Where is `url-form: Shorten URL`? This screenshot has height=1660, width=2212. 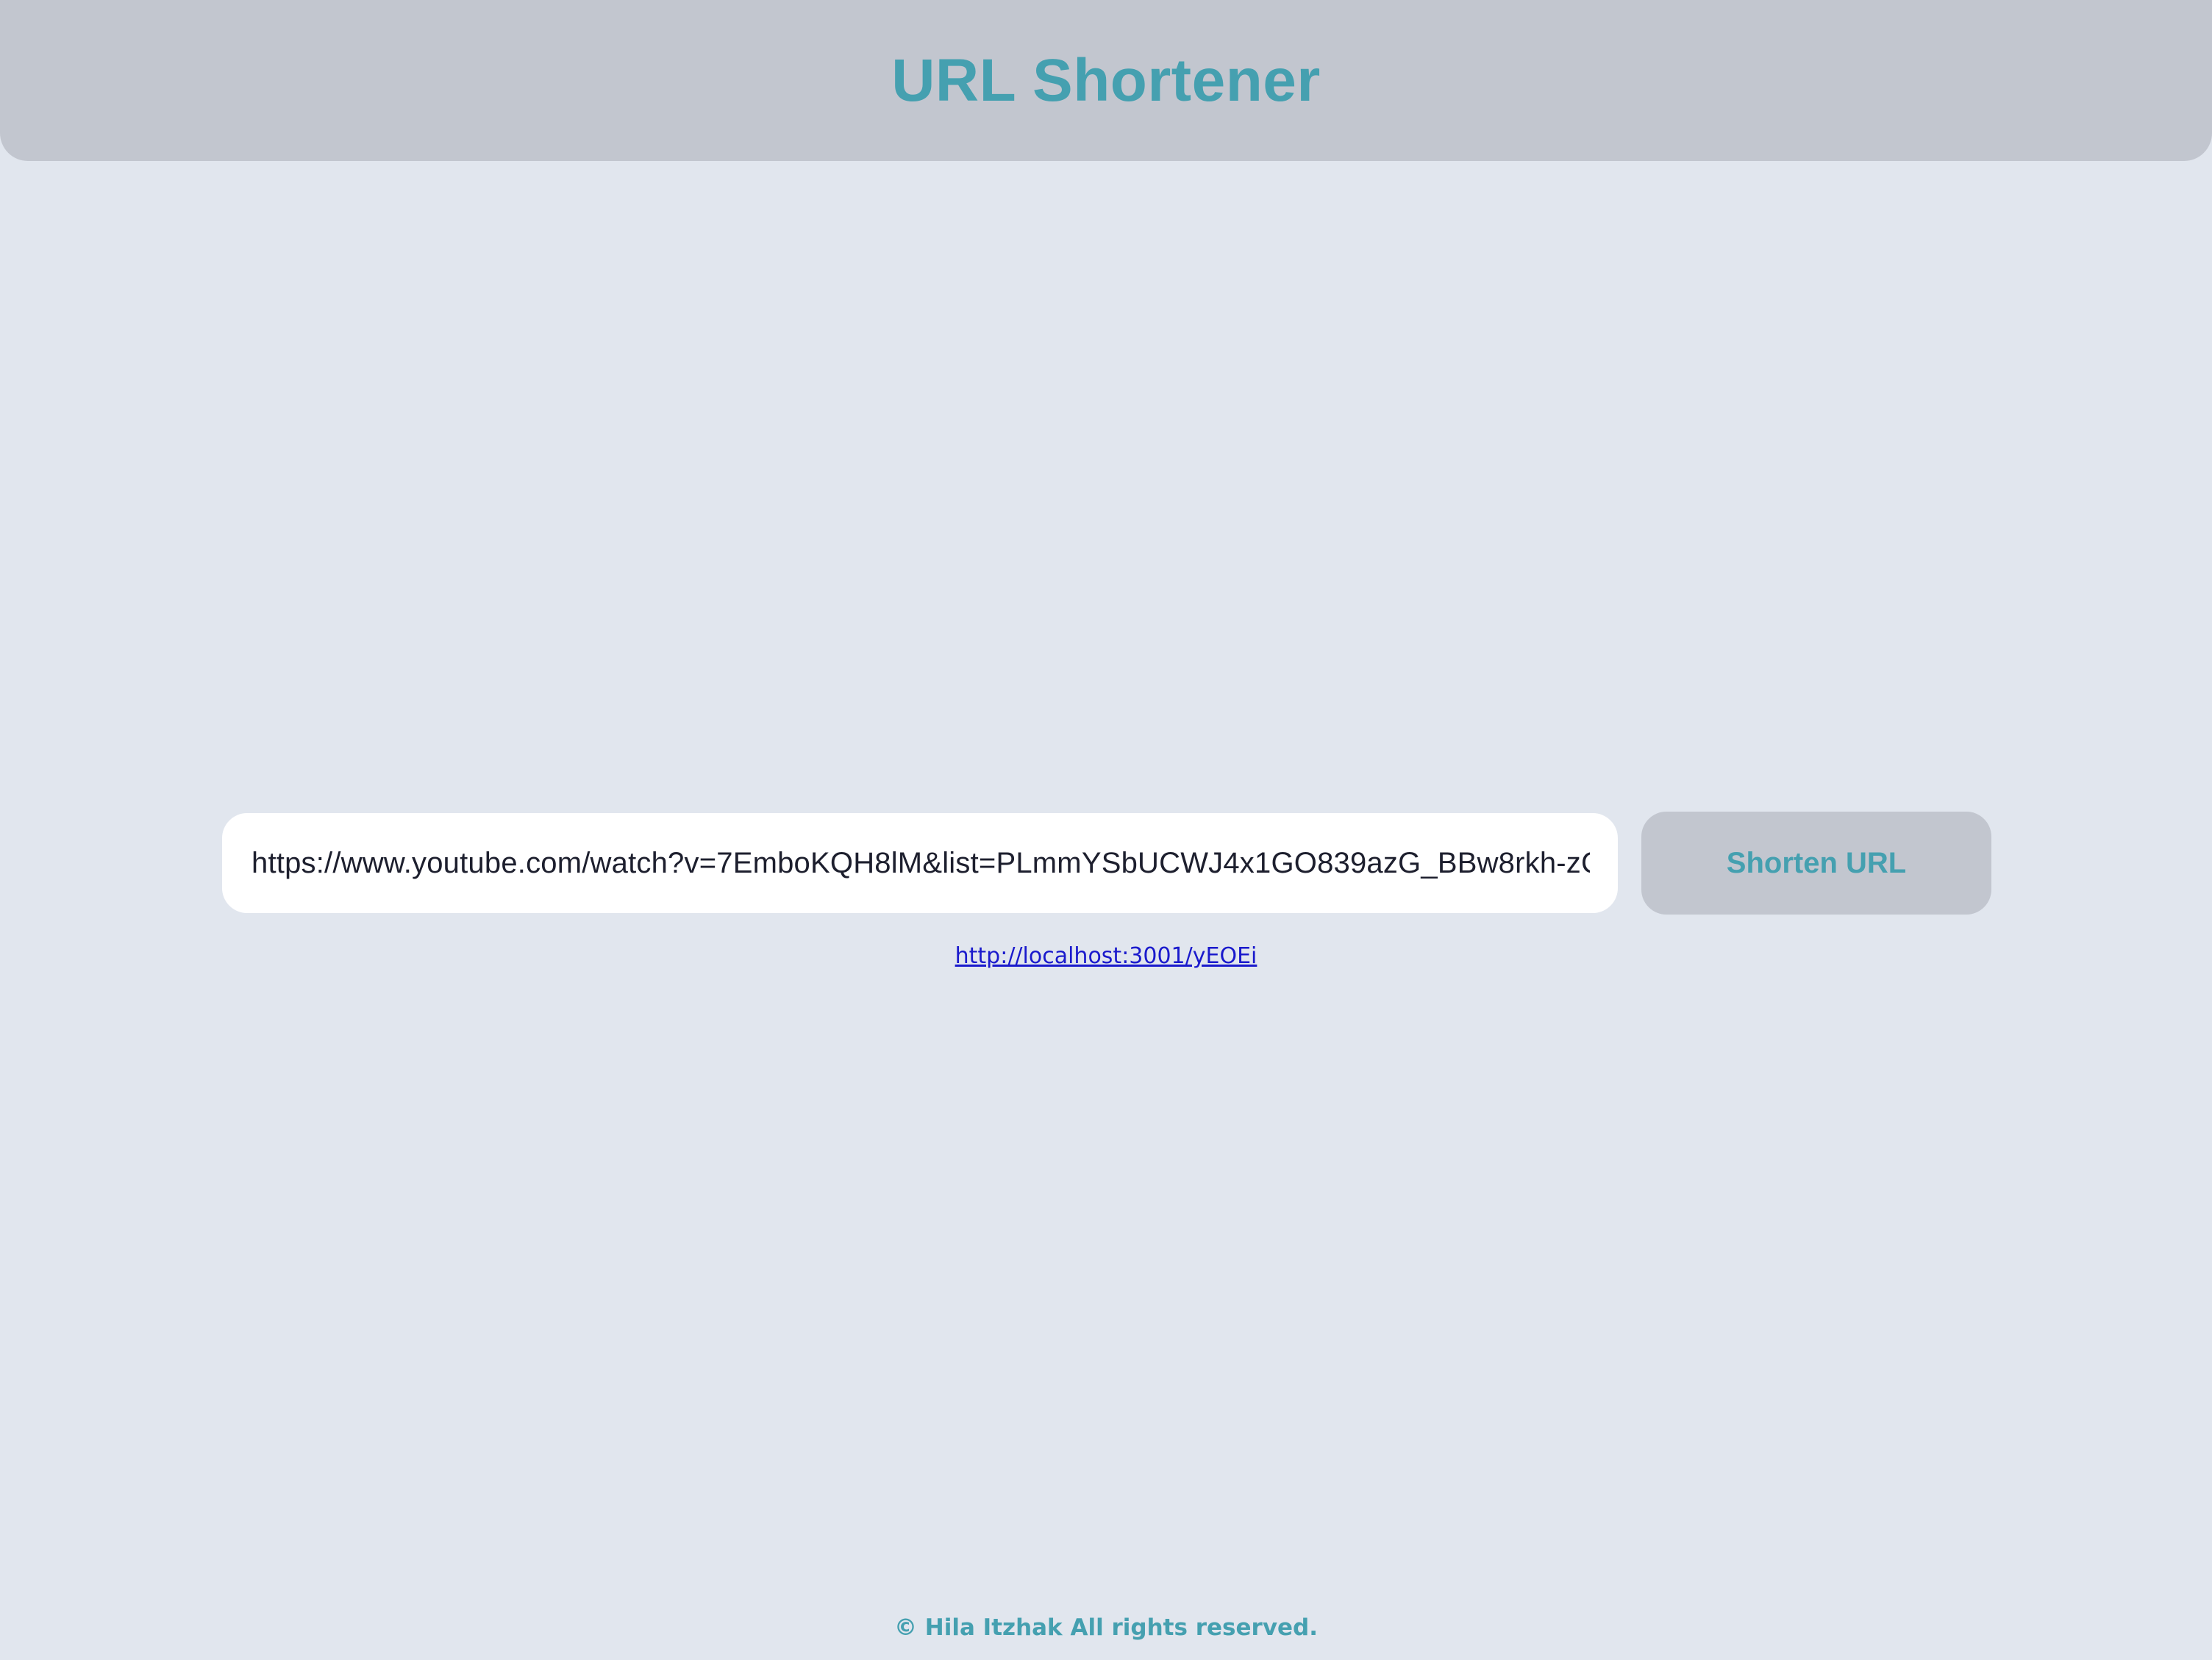
url-form: Shorten URL is located at coordinates (1106, 863).